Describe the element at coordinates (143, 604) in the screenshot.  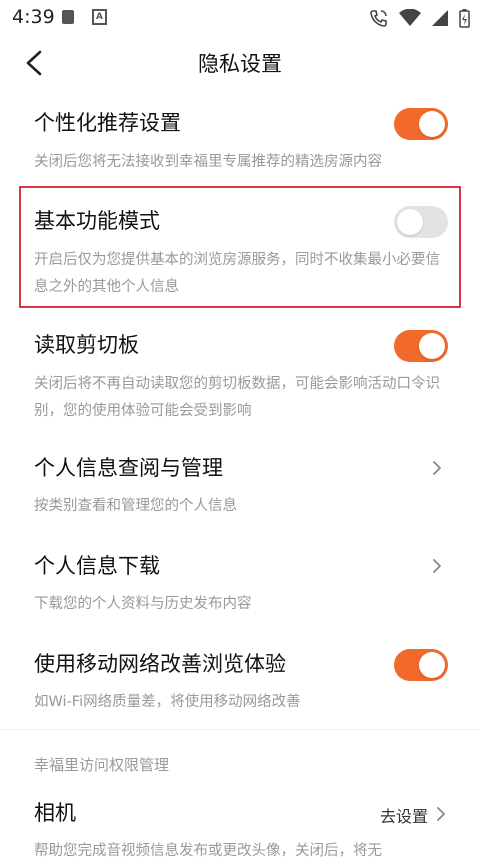
I see `setting-desc: 下载您的个人资料与历史发布内容` at that location.